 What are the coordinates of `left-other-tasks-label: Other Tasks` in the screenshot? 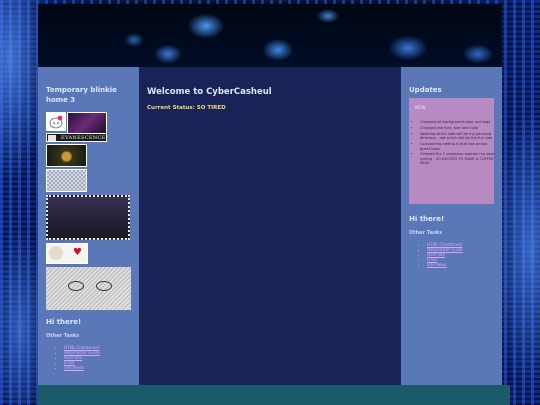 It's located at (63, 336).